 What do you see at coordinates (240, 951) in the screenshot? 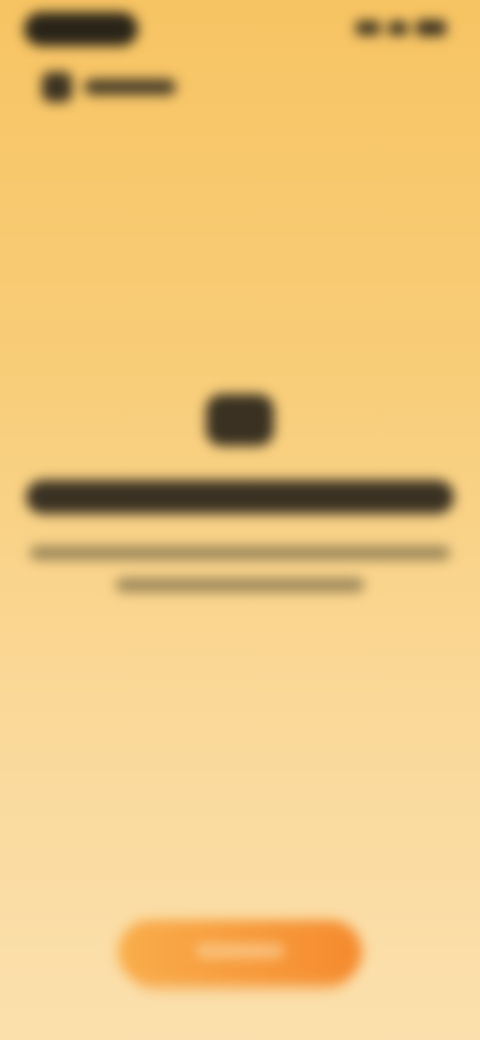
I see `primary-button-label` at bounding box center [240, 951].